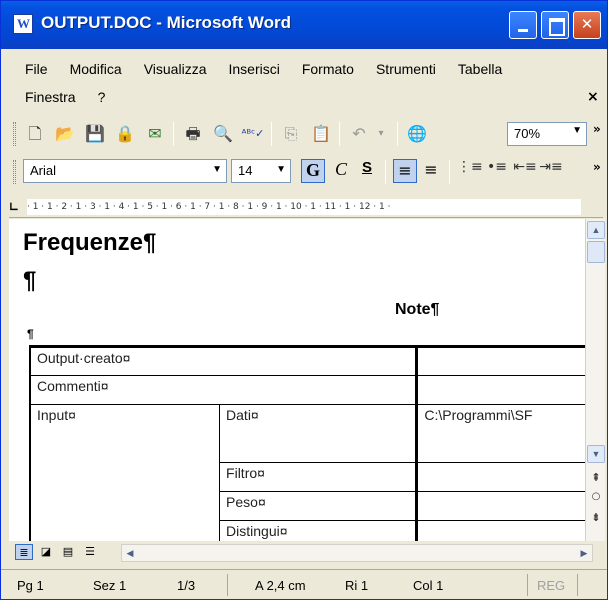 The image size is (608, 600). I want to click on permission-icon: 🔒, so click(125, 134).